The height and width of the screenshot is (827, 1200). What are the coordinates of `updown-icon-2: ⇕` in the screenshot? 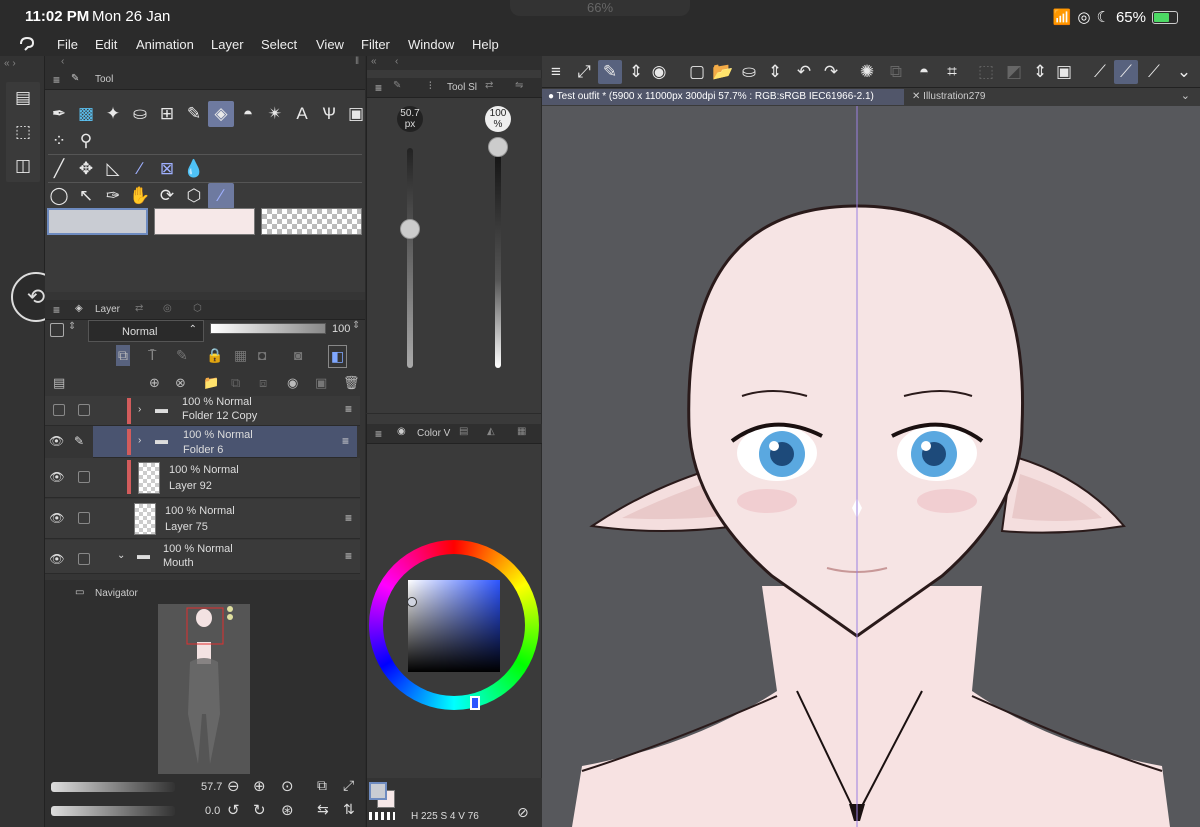 It's located at (1040, 72).